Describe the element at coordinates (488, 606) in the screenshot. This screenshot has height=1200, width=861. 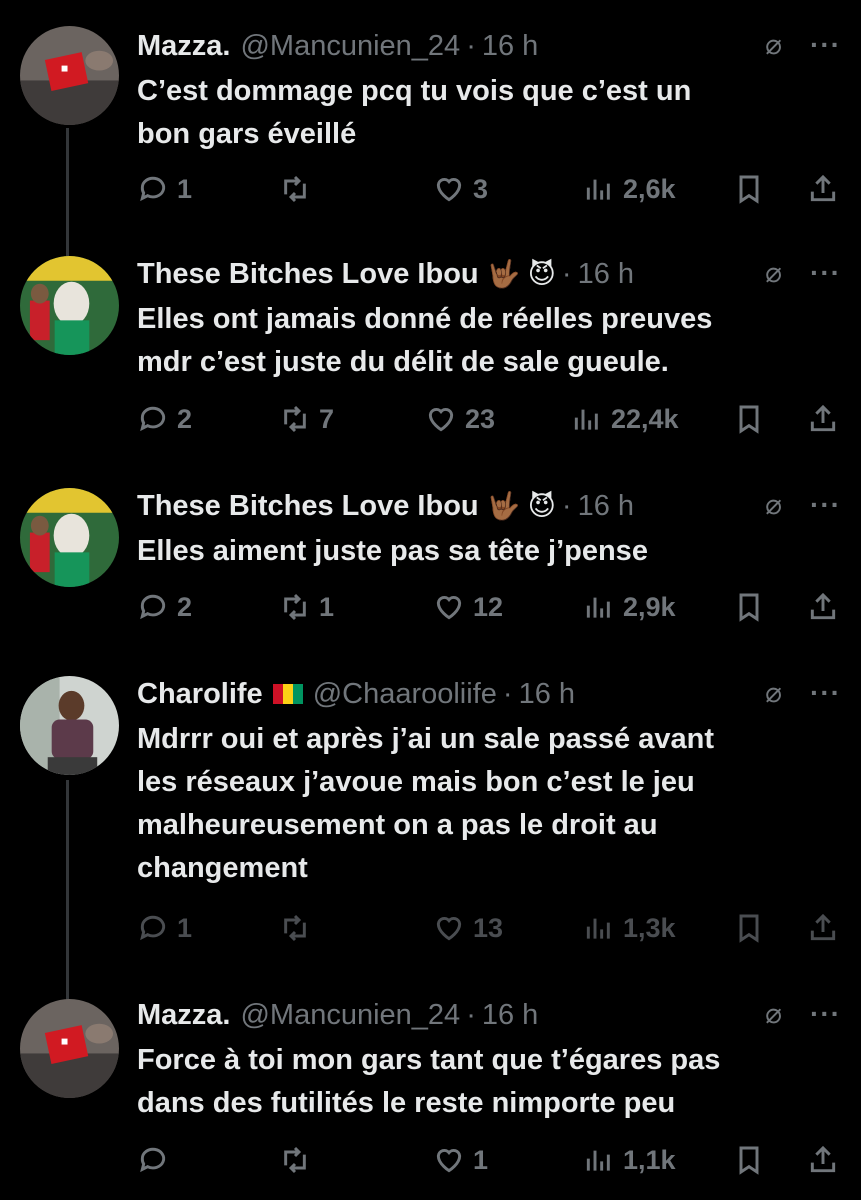
I see `like-count: 12` at that location.